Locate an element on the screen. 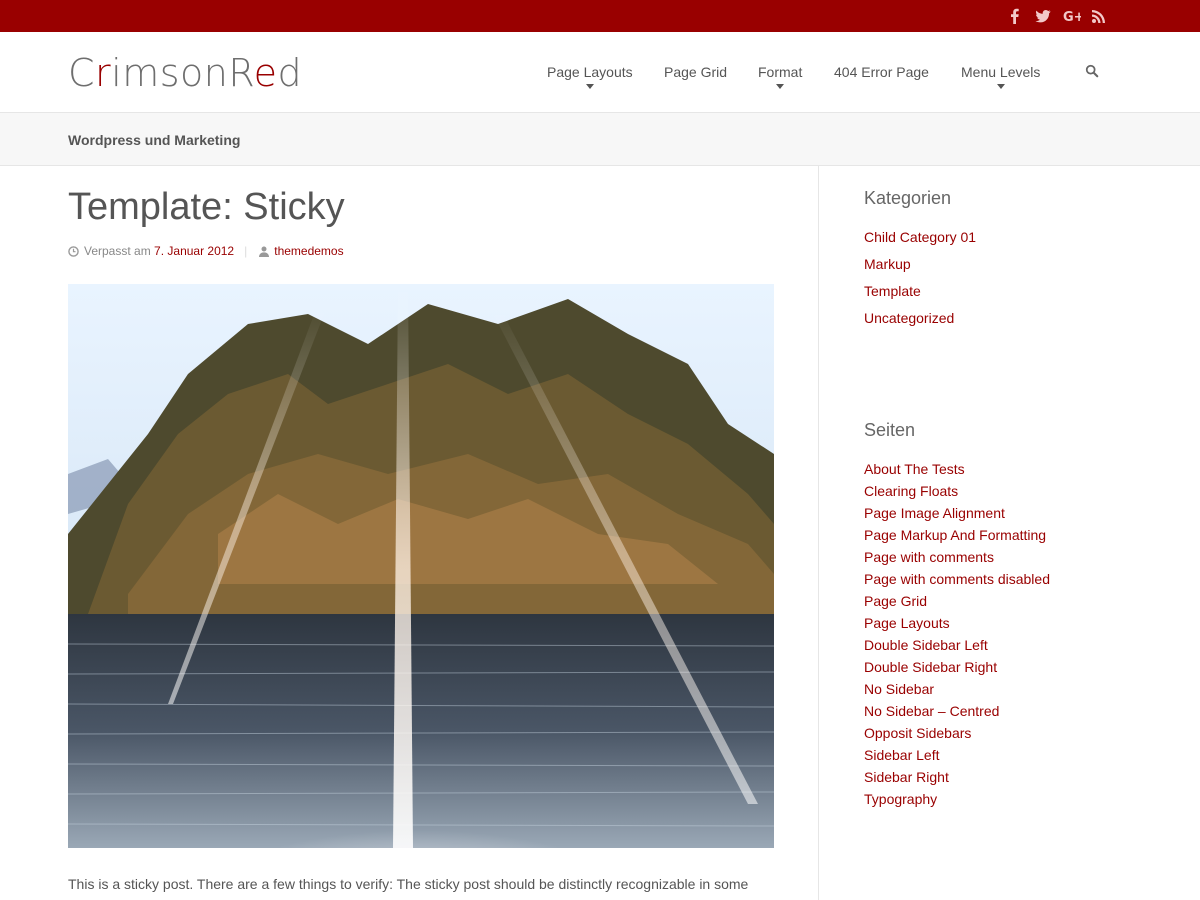  list-item: Opposit Sidebars is located at coordinates (957, 734).